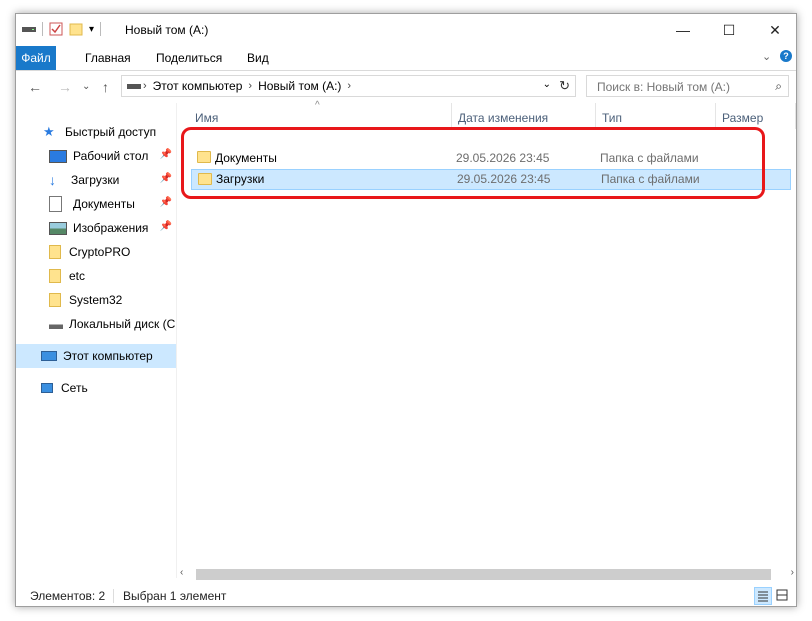 This screenshot has height=621, width=812. I want to click on close-button: ✕, so click(774, 30).